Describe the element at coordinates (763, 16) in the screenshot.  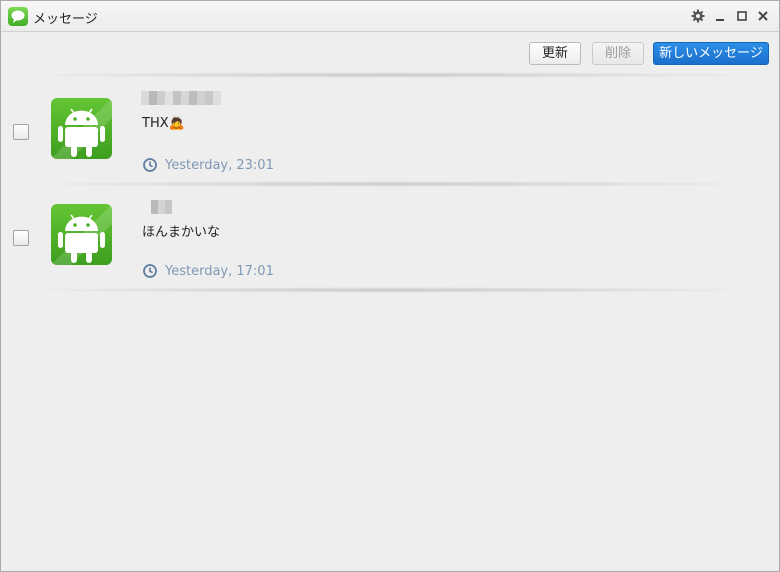
I see `close-icon` at that location.